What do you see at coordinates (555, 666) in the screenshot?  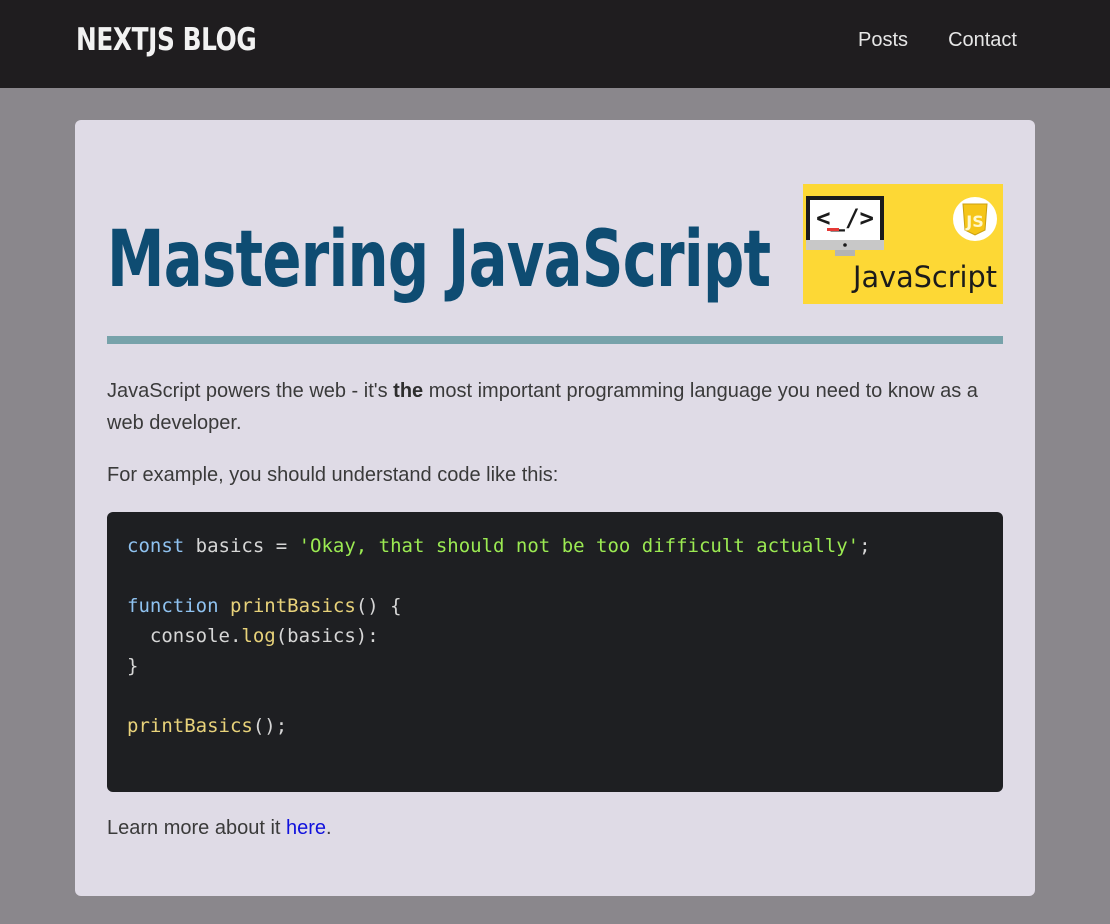 I see `code-line-5: }` at bounding box center [555, 666].